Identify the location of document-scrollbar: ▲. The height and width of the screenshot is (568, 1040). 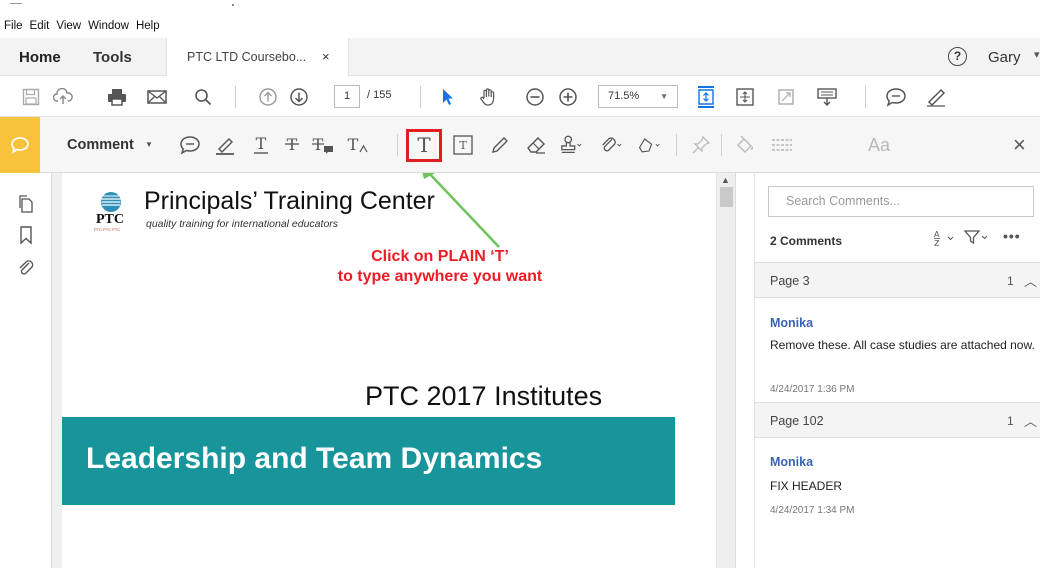
(725, 370).